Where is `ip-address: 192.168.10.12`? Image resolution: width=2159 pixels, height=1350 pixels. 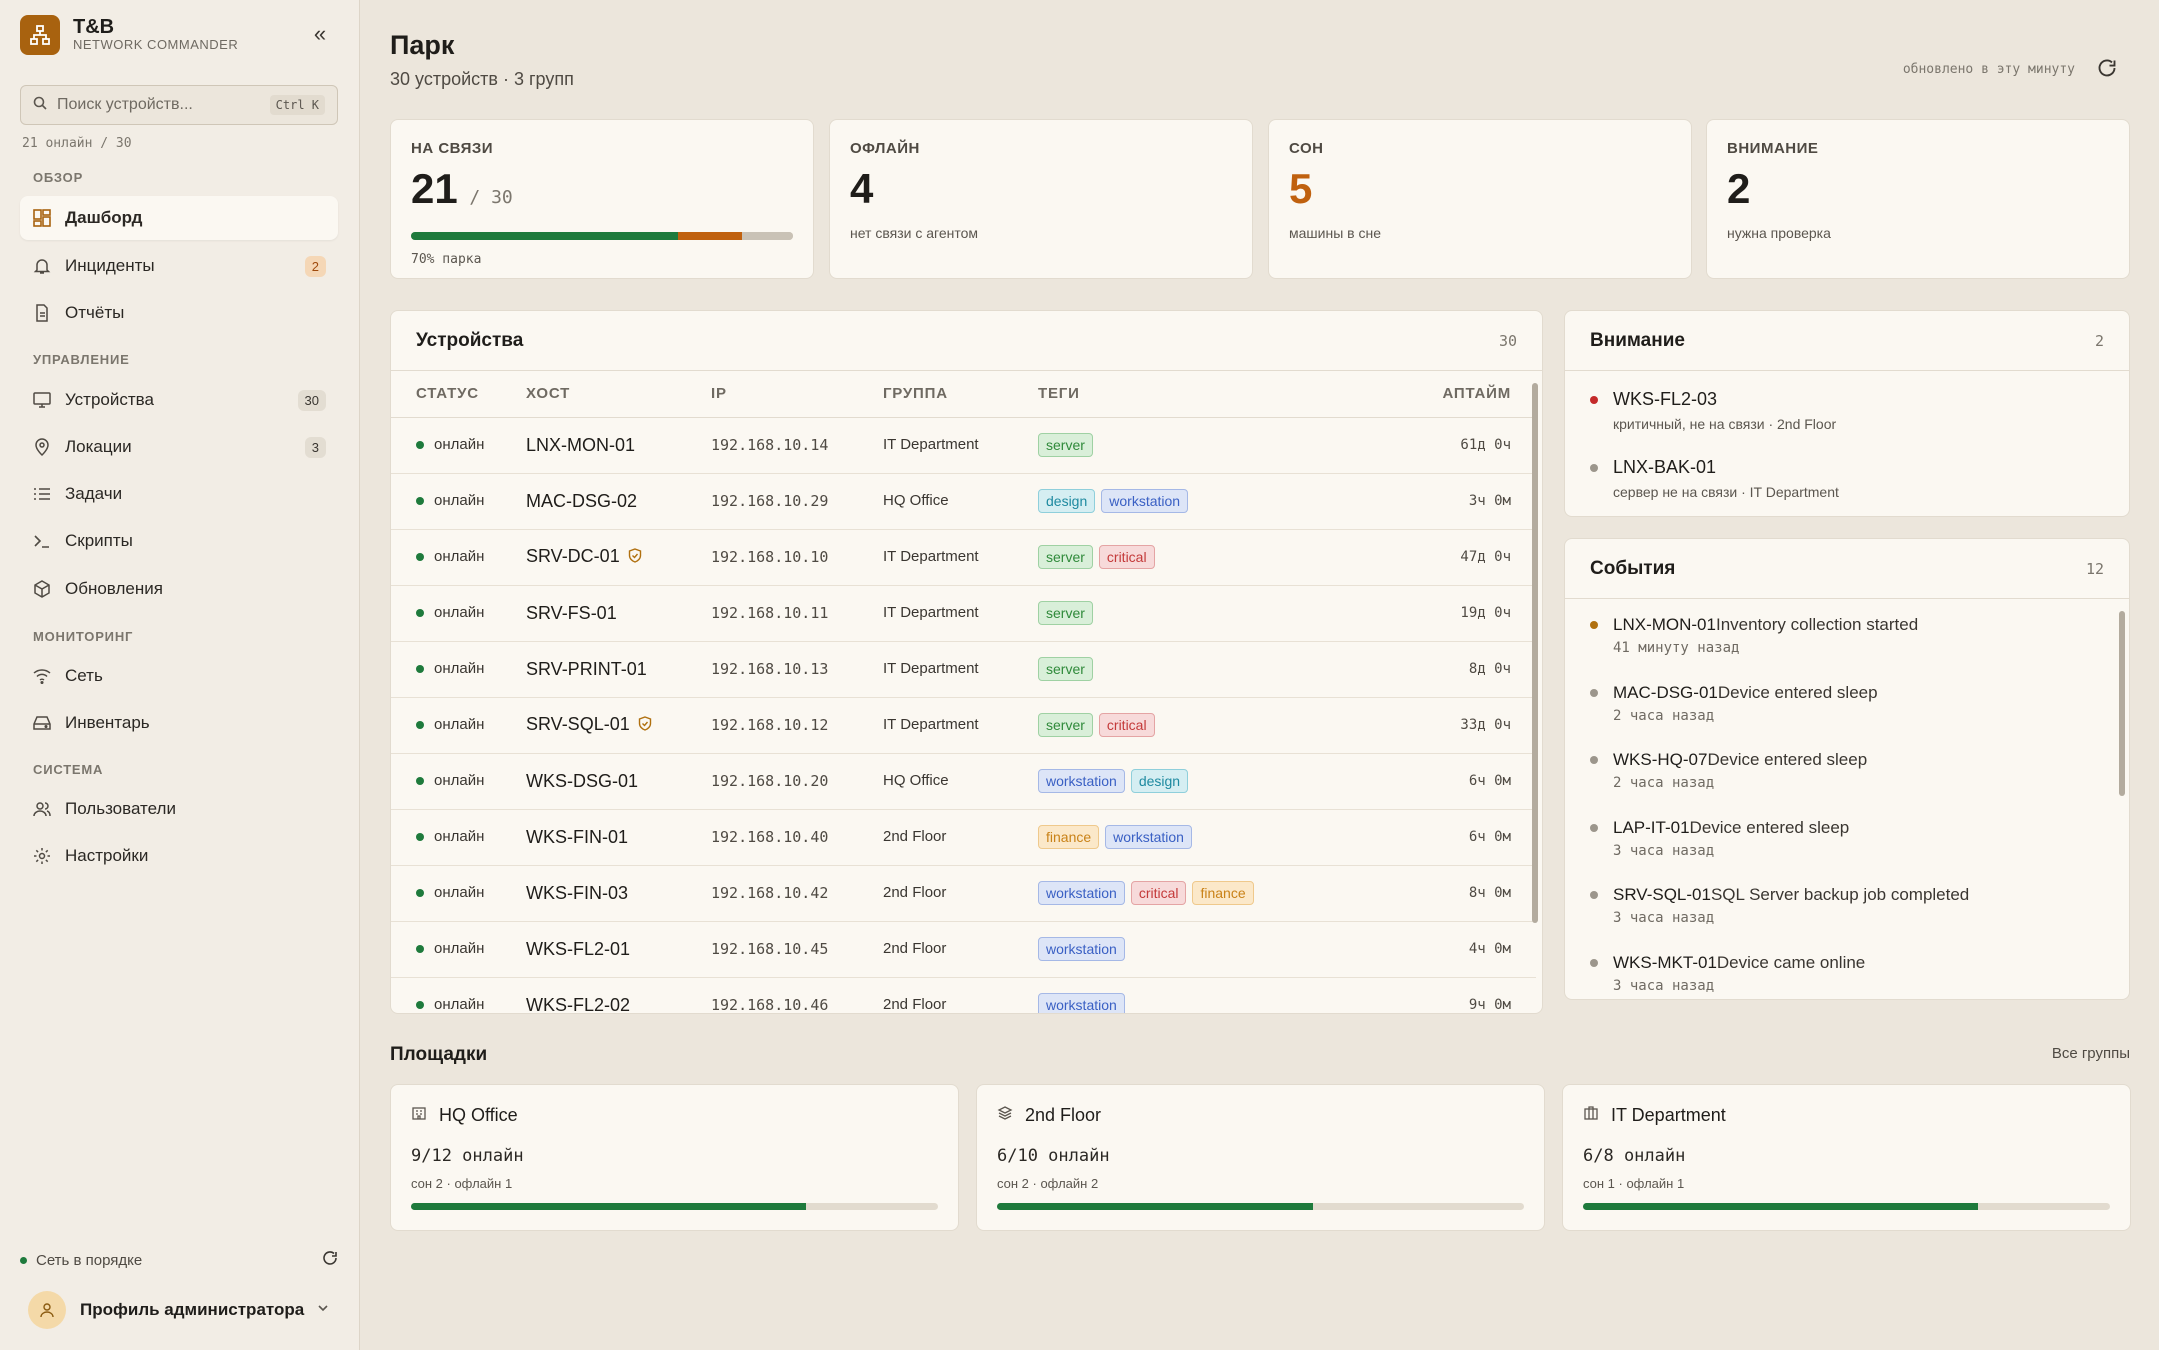 ip-address: 192.168.10.12 is located at coordinates (770, 724).